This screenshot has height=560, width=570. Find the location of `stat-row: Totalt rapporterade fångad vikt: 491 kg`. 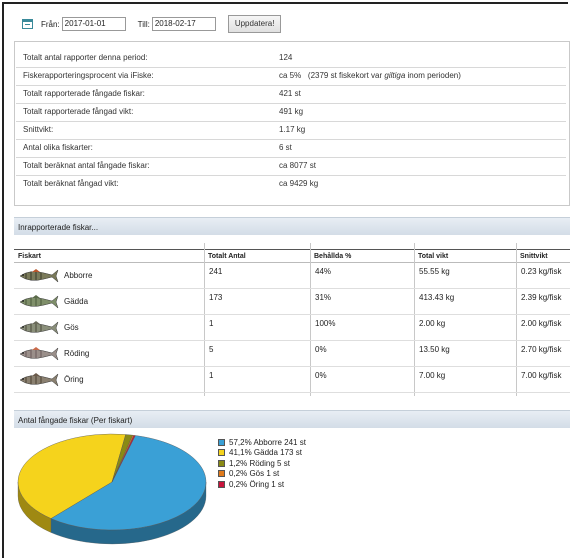

stat-row: Totalt rapporterade fångad vikt: 491 kg is located at coordinates (291, 112).